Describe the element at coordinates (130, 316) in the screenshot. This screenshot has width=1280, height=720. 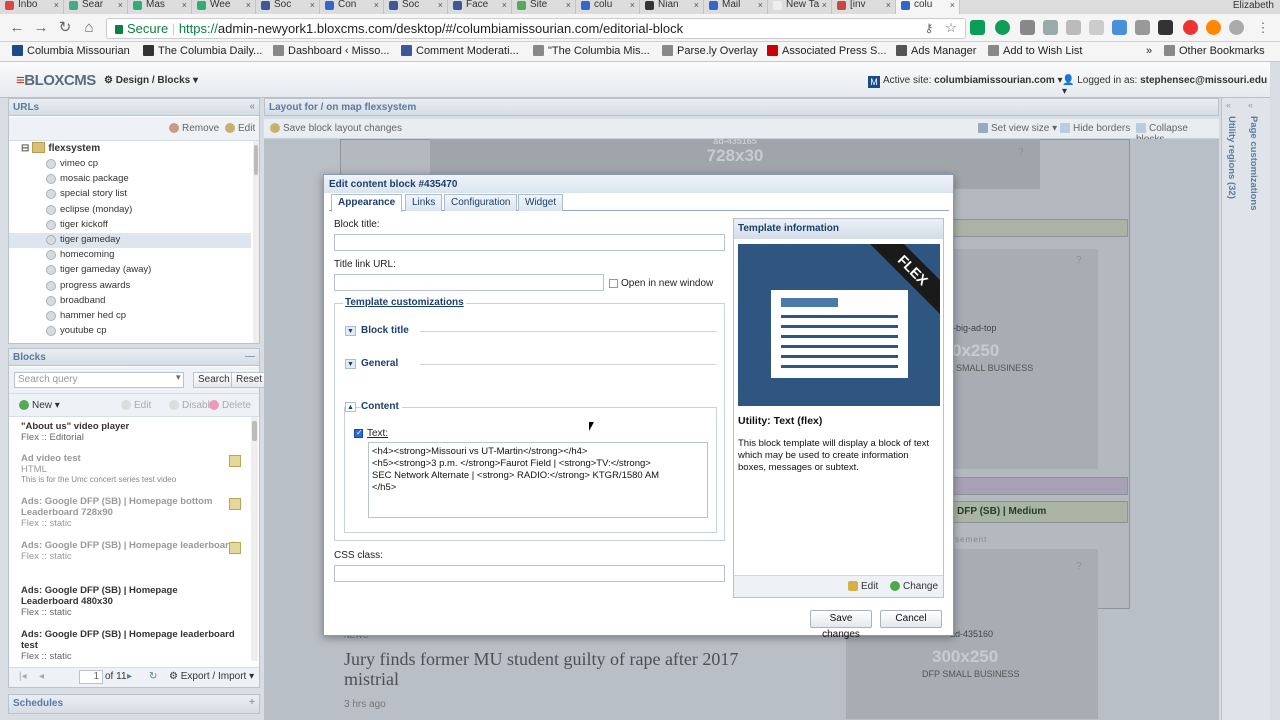
I see `tree-item: hammer hed cp` at that location.